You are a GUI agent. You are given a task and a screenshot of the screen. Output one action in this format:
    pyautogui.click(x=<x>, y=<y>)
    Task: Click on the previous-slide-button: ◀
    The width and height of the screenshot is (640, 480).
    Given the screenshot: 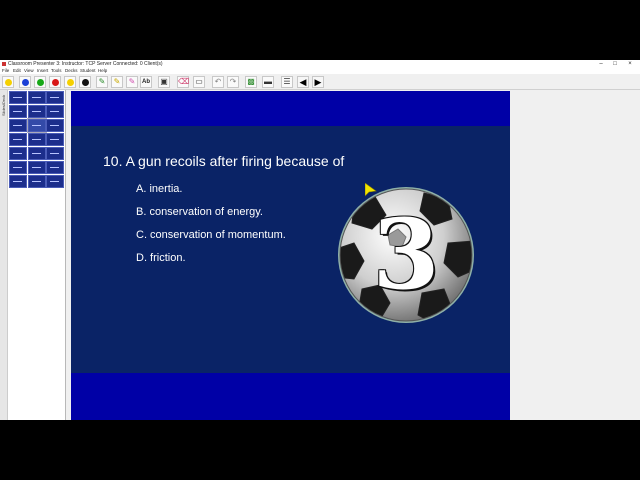 What is the action you would take?
    pyautogui.click(x=303, y=82)
    